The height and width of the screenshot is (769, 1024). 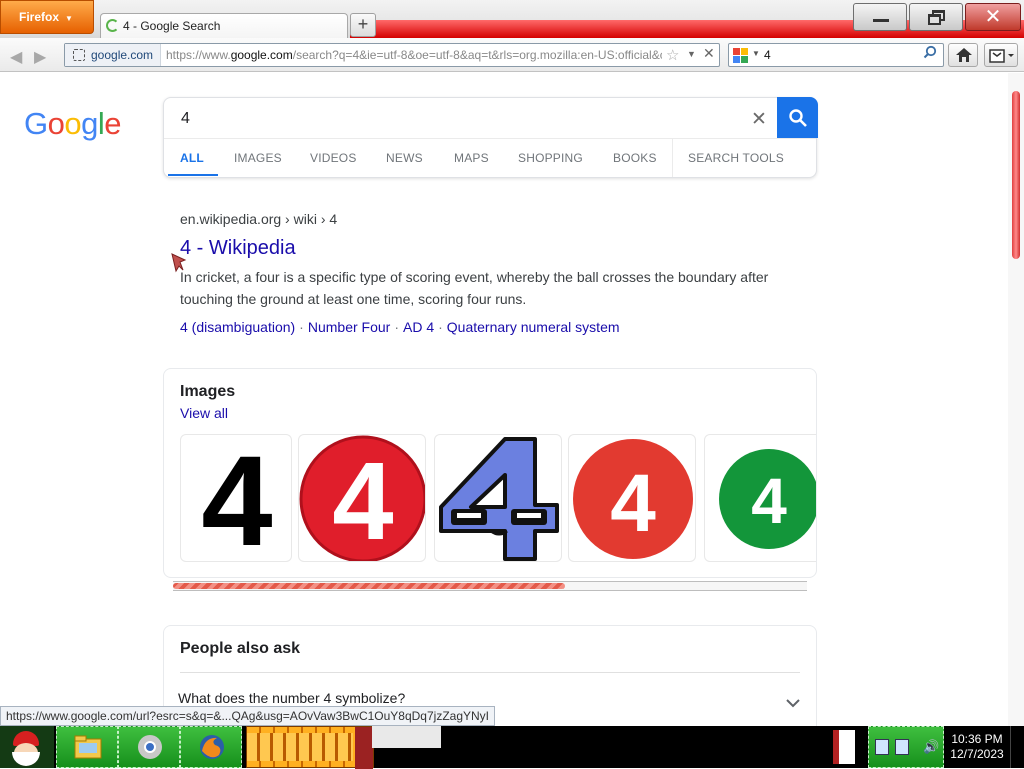 I want to click on sitelink: 4 (disambiguation), so click(x=237, y=327).